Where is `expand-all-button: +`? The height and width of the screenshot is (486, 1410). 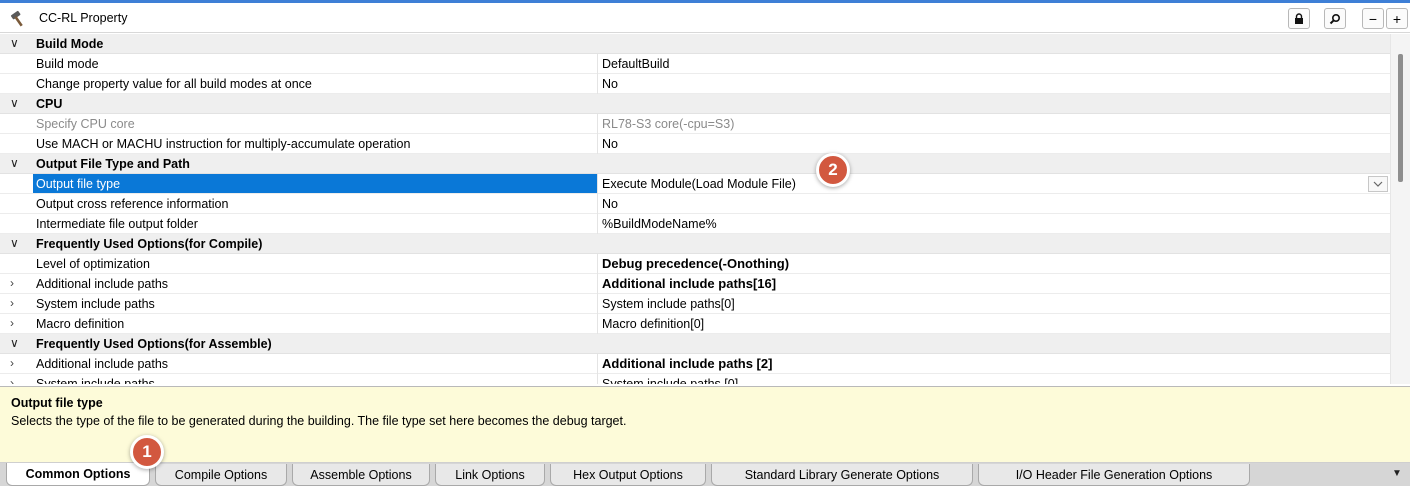 expand-all-button: + is located at coordinates (1397, 18).